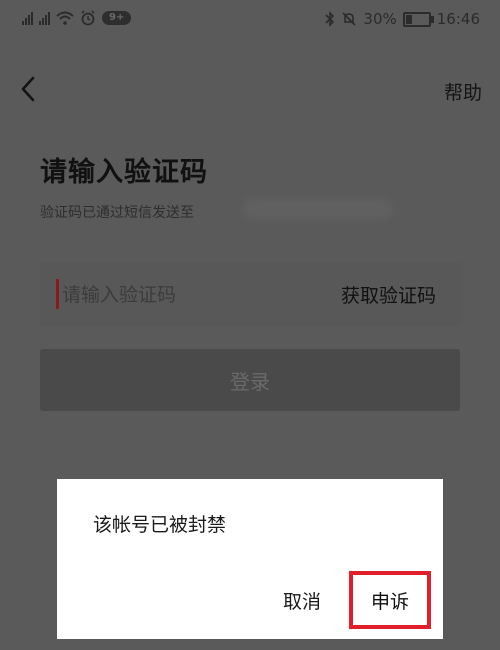  Describe the element at coordinates (390, 600) in the screenshot. I see `appeal-button: 申诉` at that location.